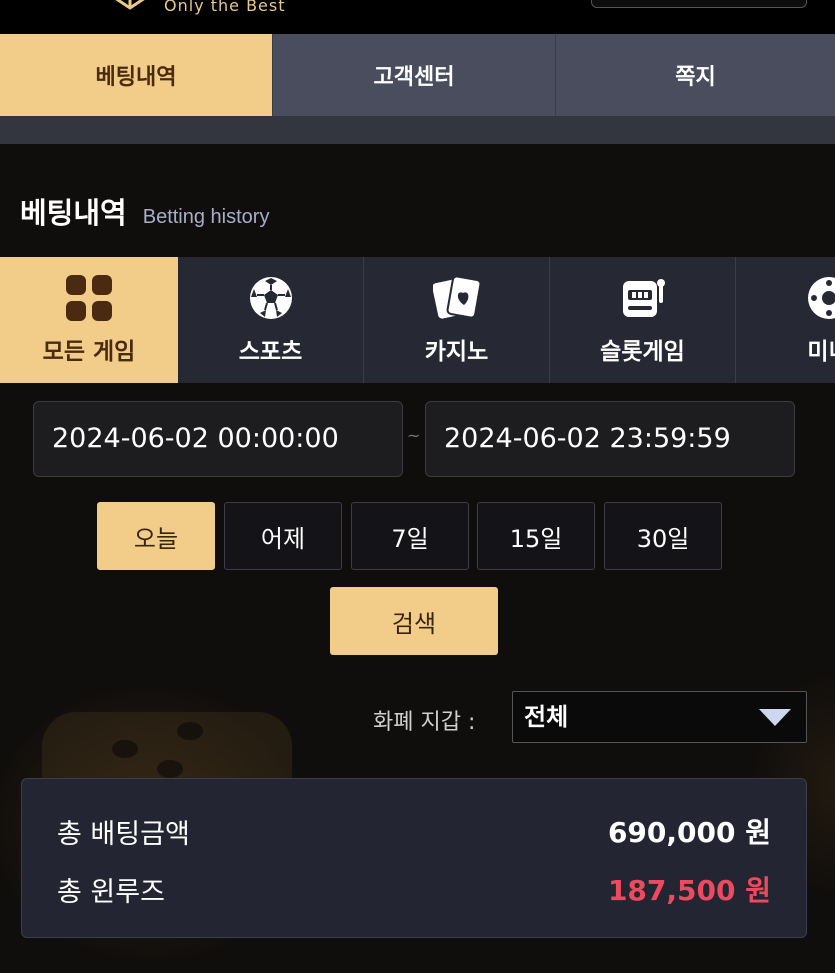  I want to click on game-tab-label: 스포츠, so click(270, 352).